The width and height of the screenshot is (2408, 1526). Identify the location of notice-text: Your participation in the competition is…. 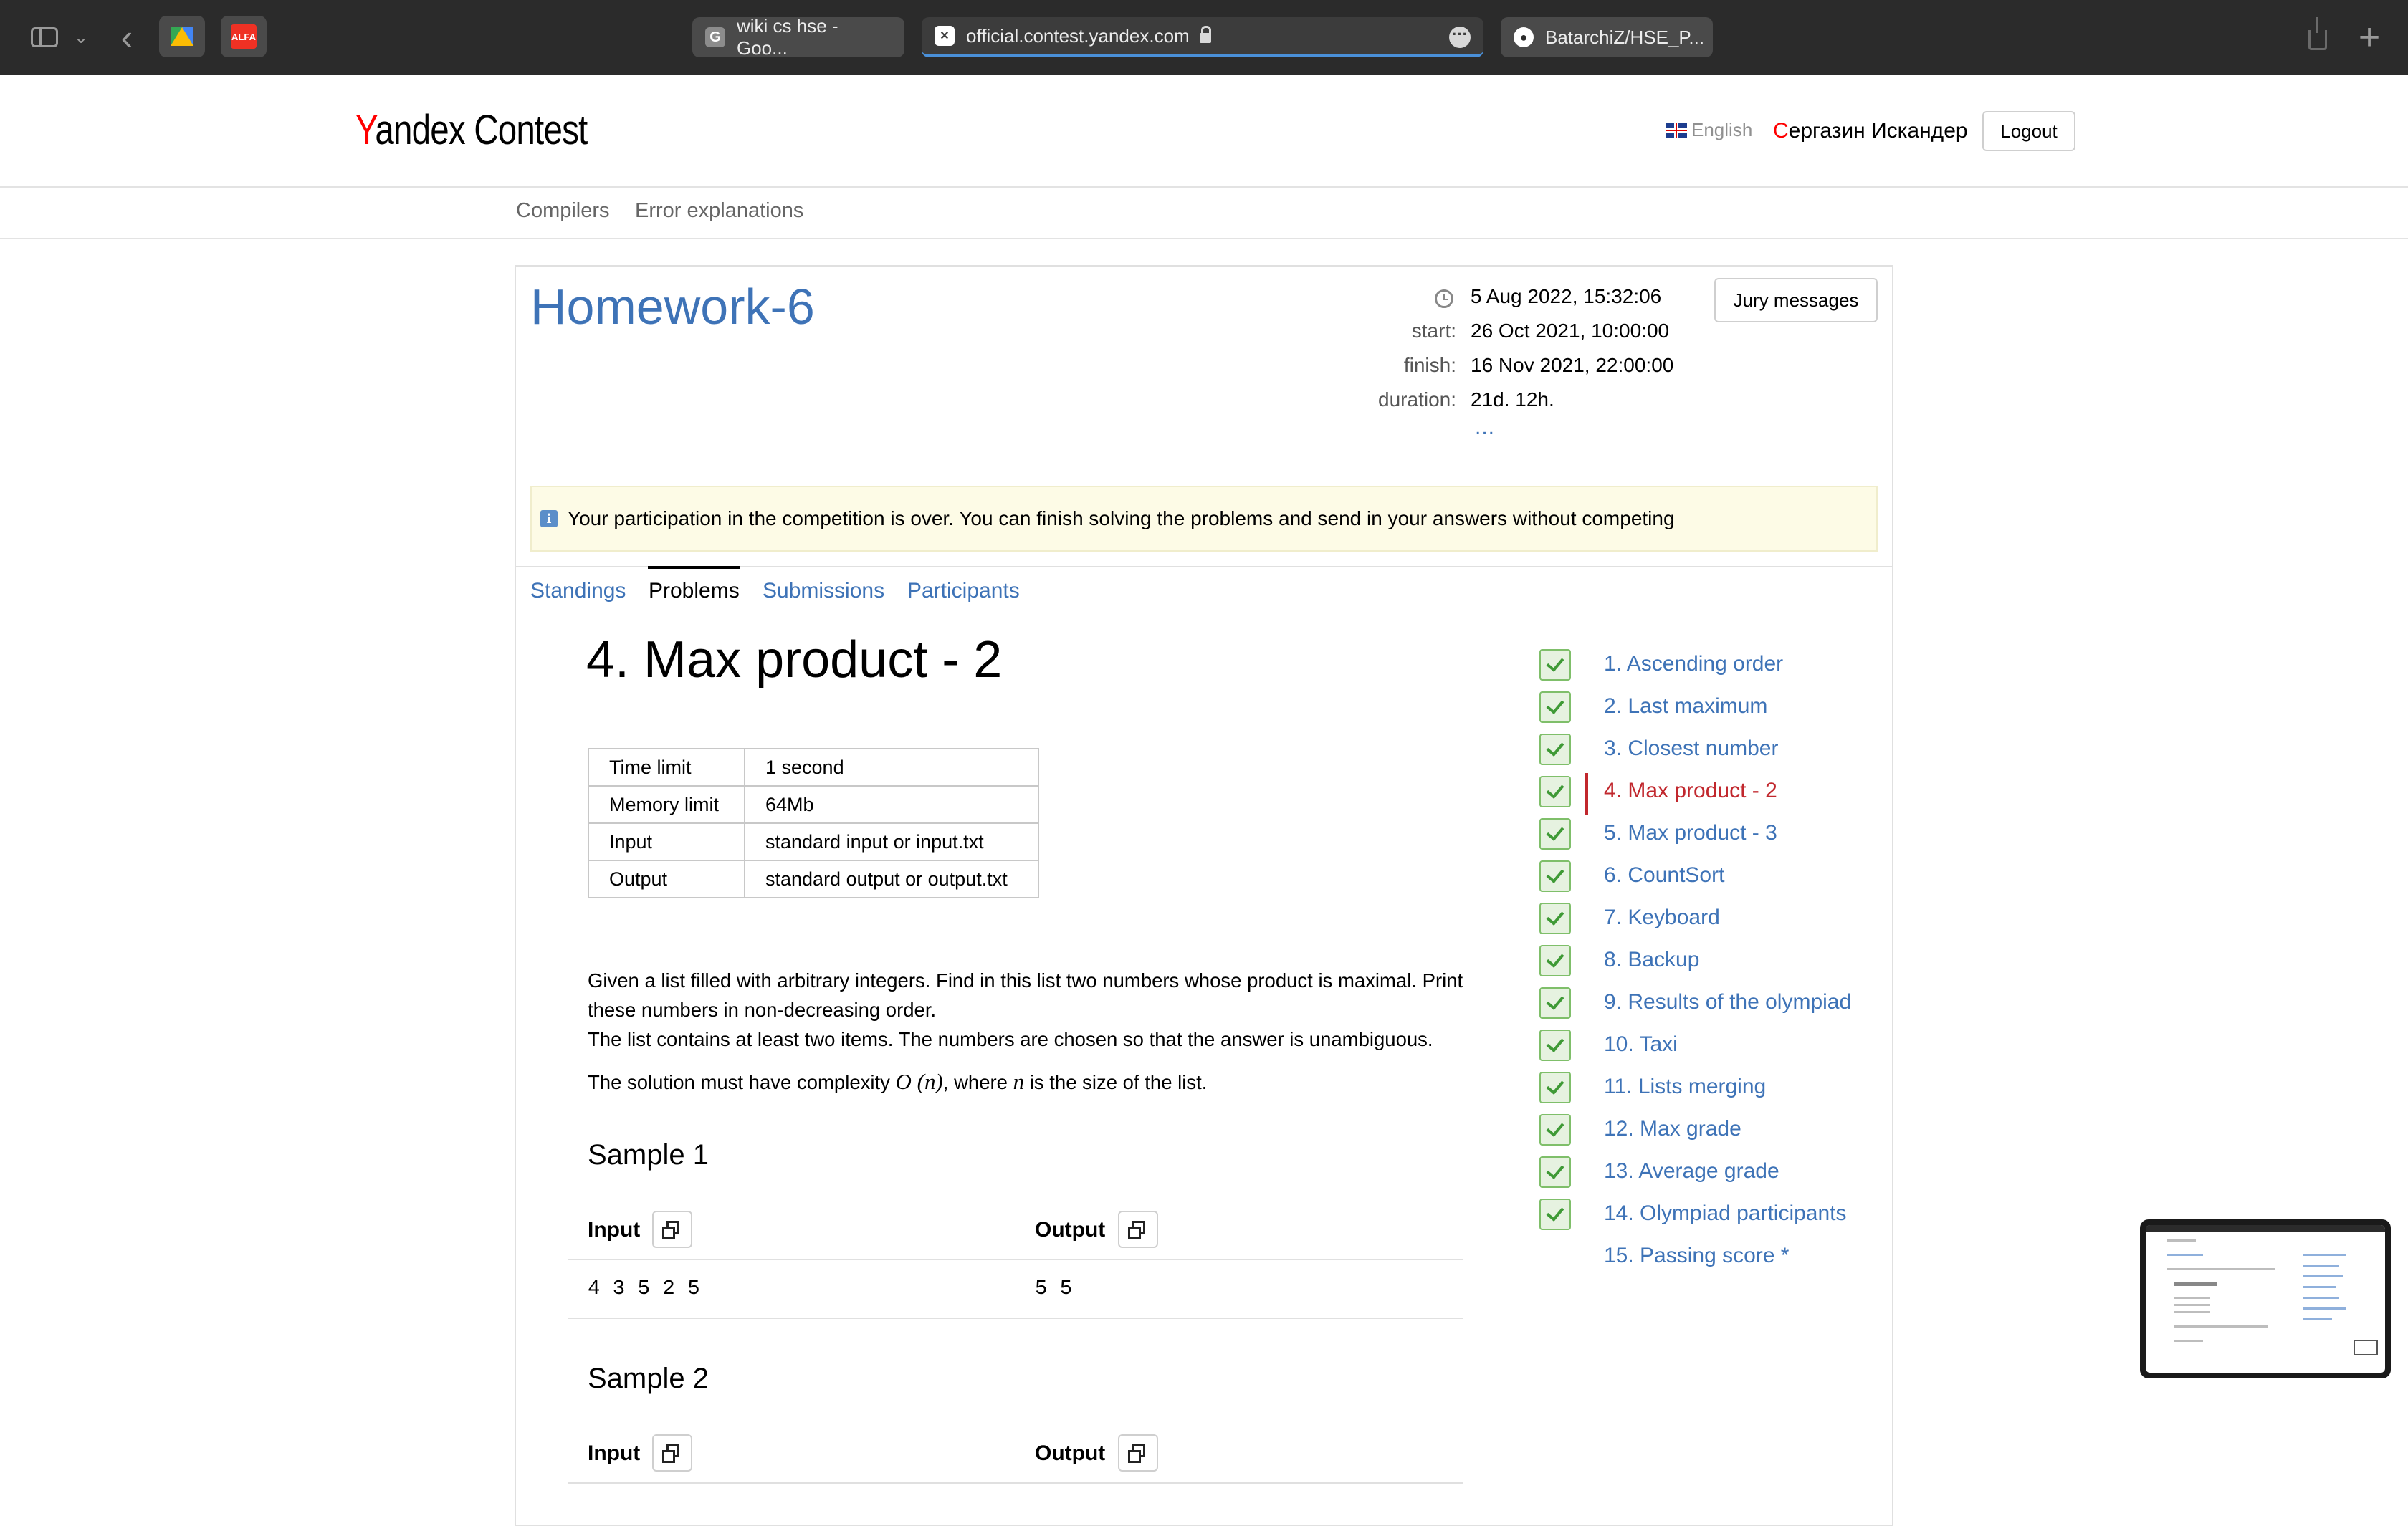
(1121, 518).